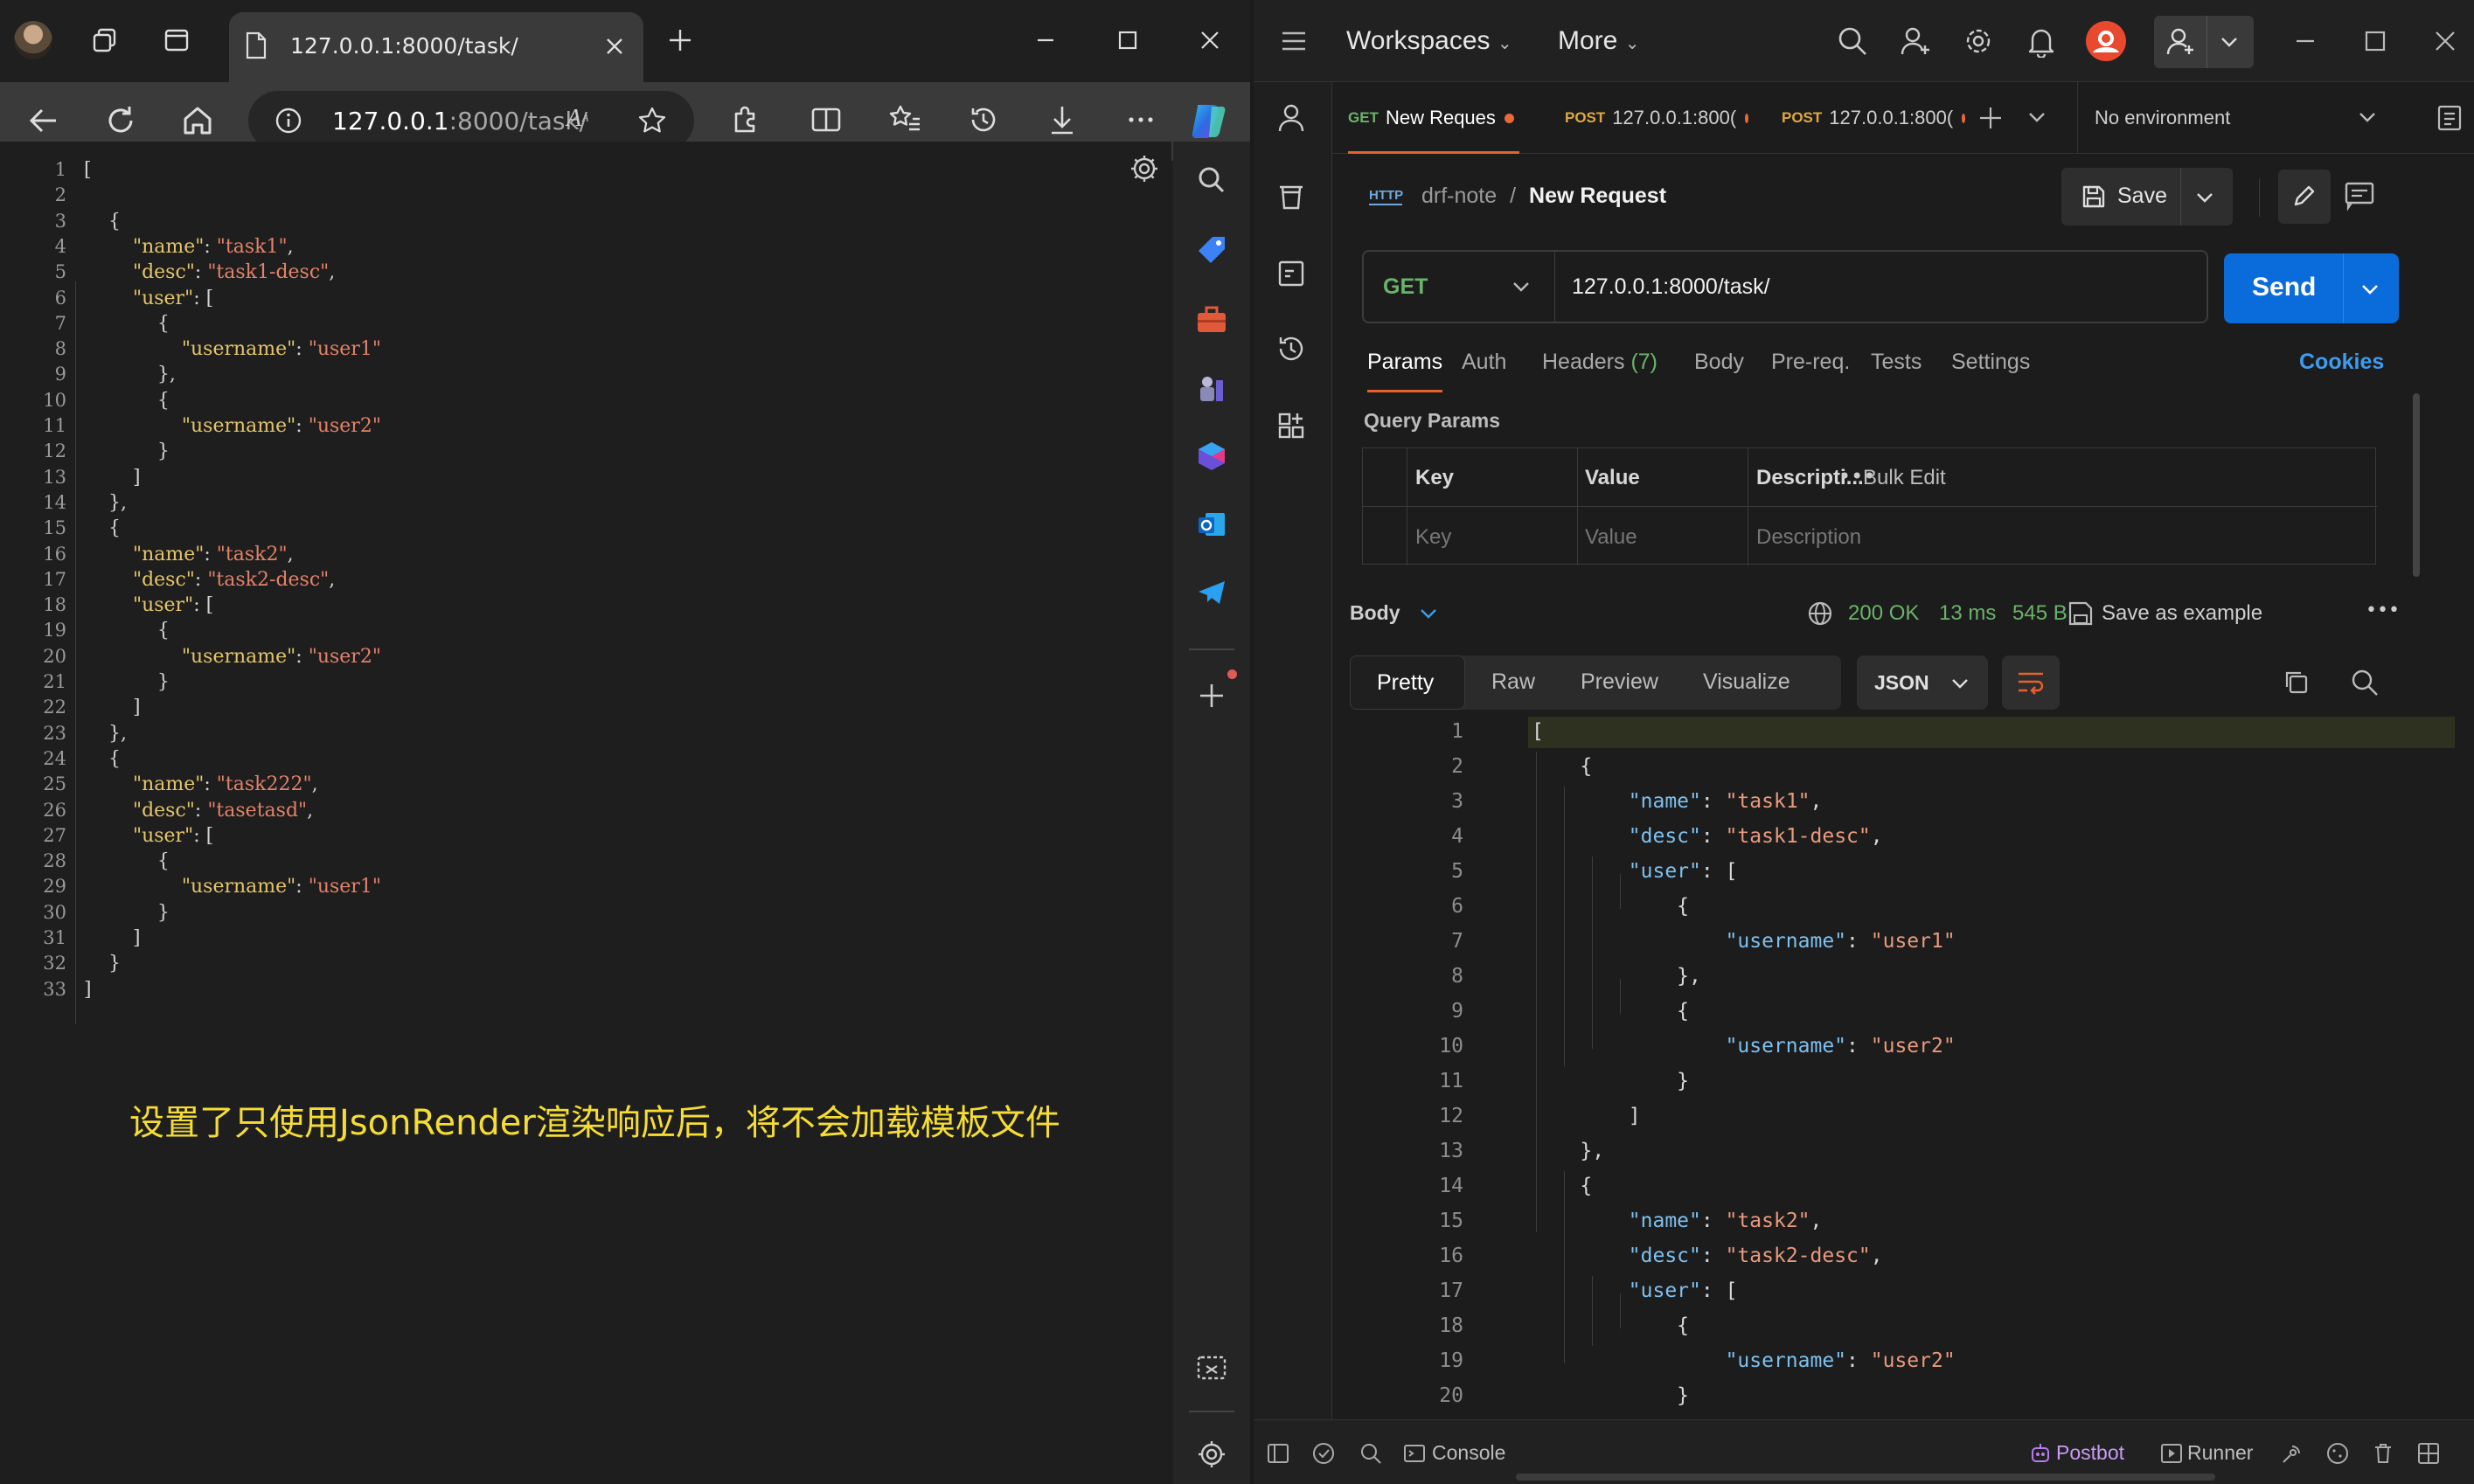 This screenshot has height=1484, width=2474. I want to click on profile-avatar, so click(33, 40).